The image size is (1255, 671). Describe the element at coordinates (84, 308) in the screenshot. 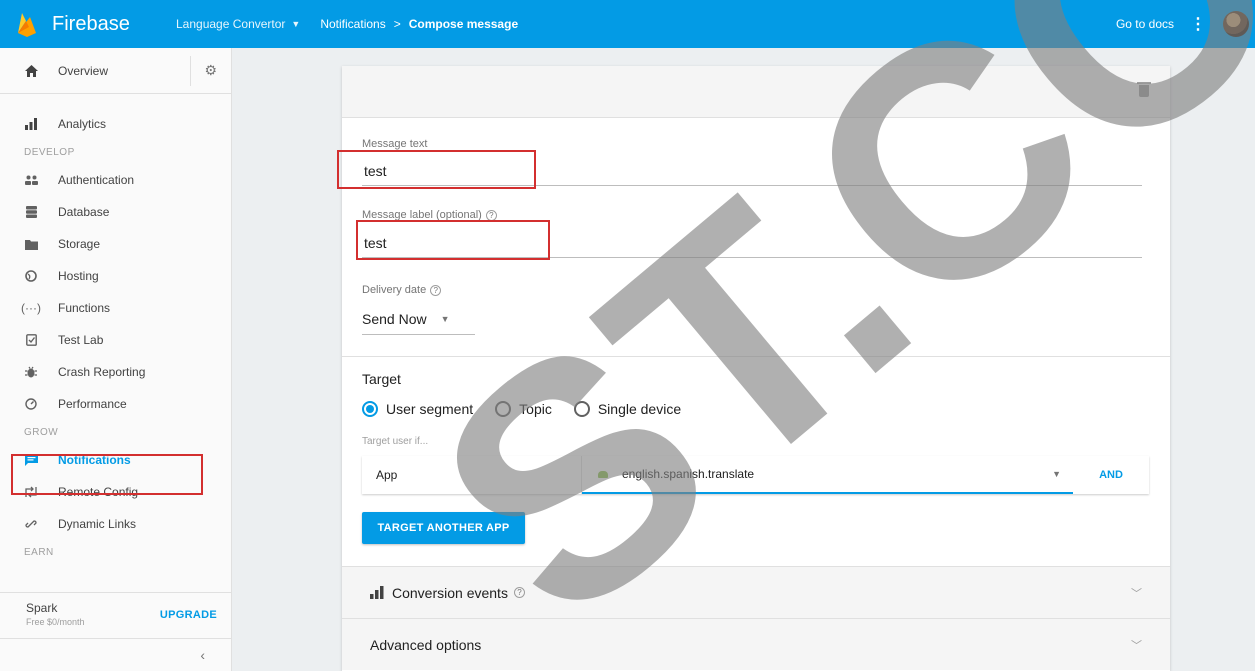

I see `sidebar-item-label: Functions` at that location.